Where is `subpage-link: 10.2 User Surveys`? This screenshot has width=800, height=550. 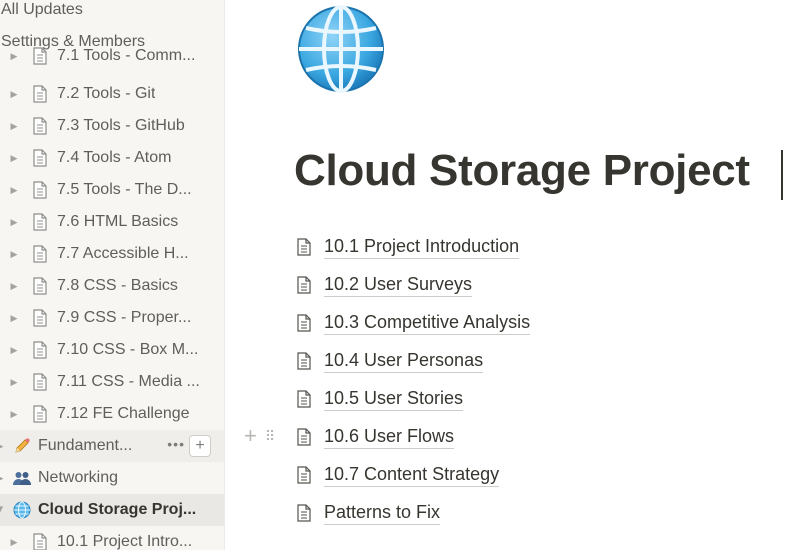
subpage-link: 10.2 User Surveys is located at coordinates (536, 285).